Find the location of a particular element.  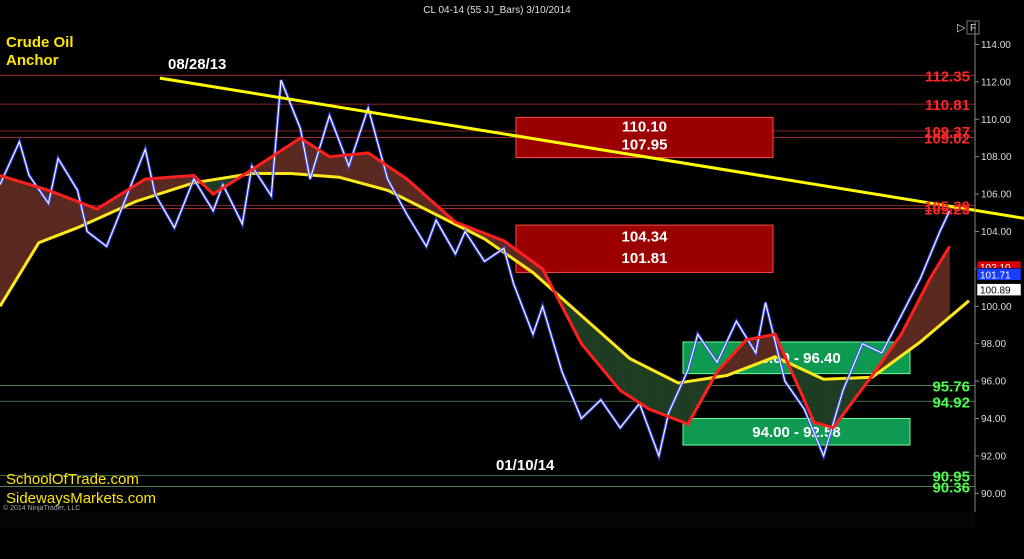

y-tick-label: 94.00 is located at coordinates (993, 419).